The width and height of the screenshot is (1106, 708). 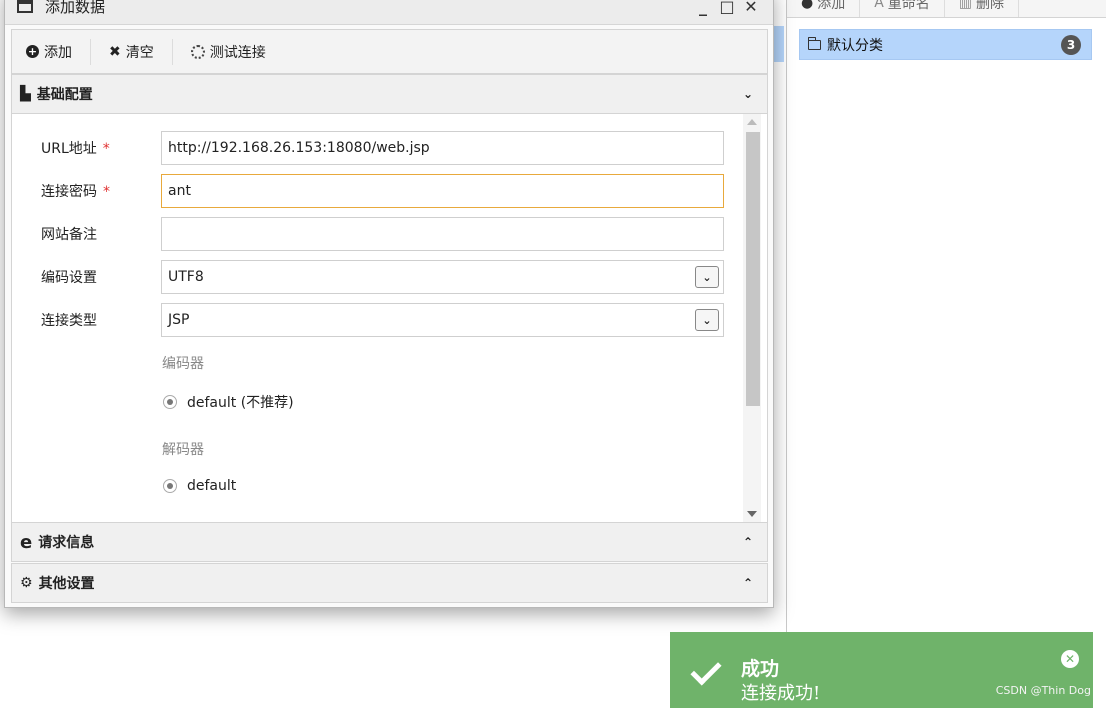 I want to click on encoder-option: default (不推荐), so click(x=228, y=402).